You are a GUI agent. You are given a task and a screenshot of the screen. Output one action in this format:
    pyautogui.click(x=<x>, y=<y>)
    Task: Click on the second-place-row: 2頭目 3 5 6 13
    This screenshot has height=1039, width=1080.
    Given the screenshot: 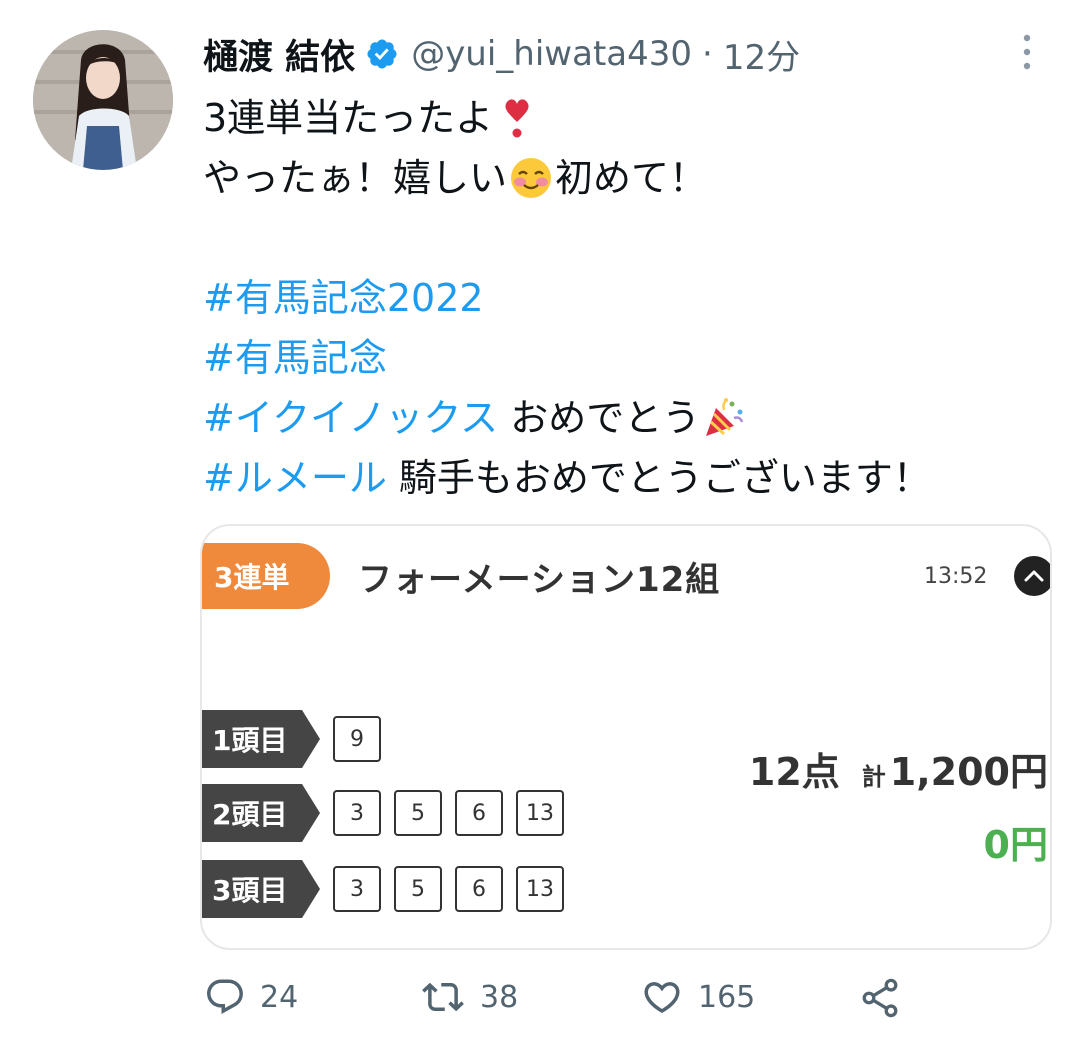 What is the action you would take?
    pyautogui.click(x=383, y=813)
    